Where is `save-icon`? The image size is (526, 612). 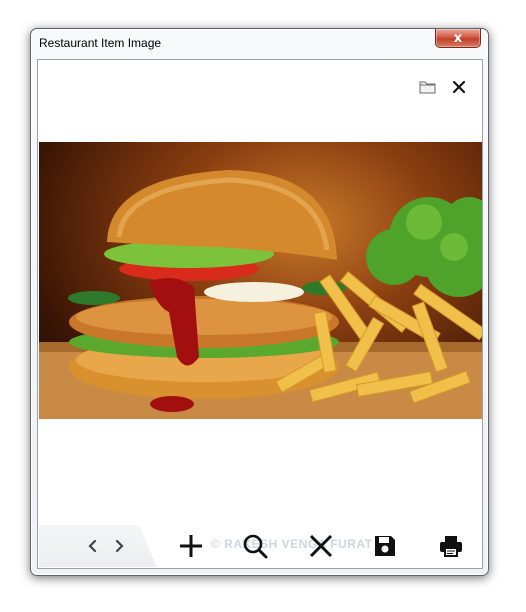 save-icon is located at coordinates (385, 546).